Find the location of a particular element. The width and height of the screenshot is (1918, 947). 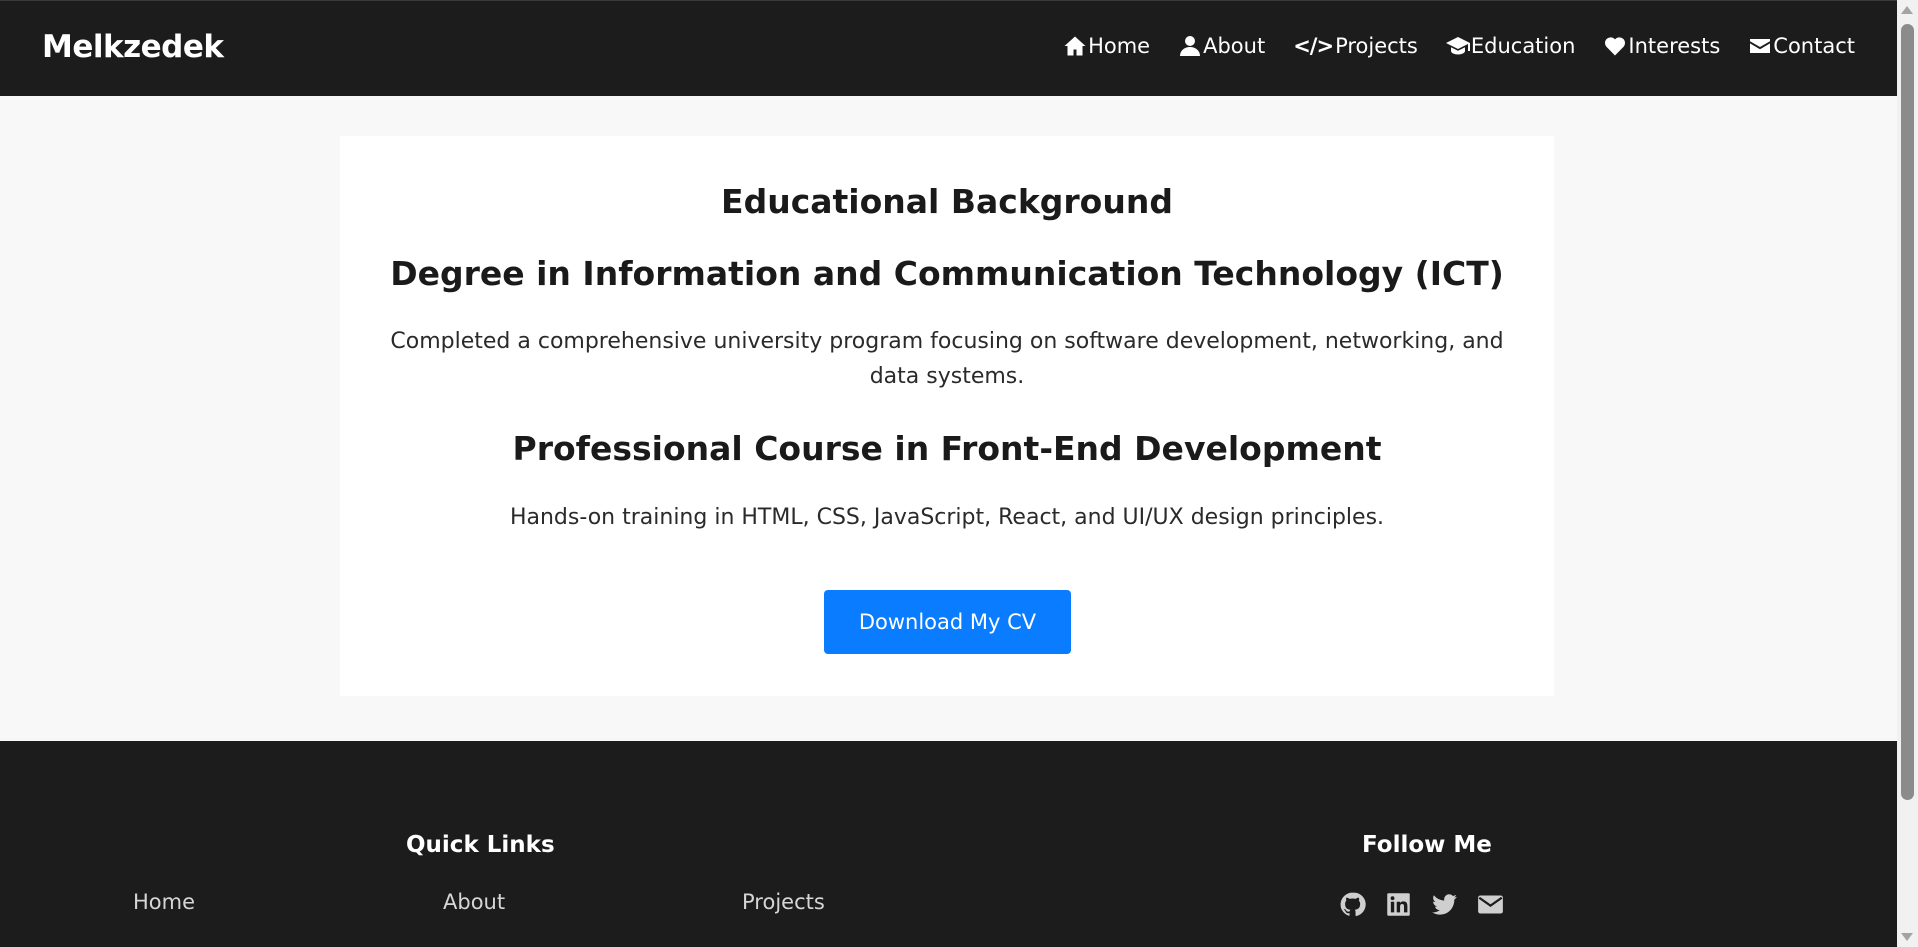

nav-education-label: Education is located at coordinates (1523, 46).